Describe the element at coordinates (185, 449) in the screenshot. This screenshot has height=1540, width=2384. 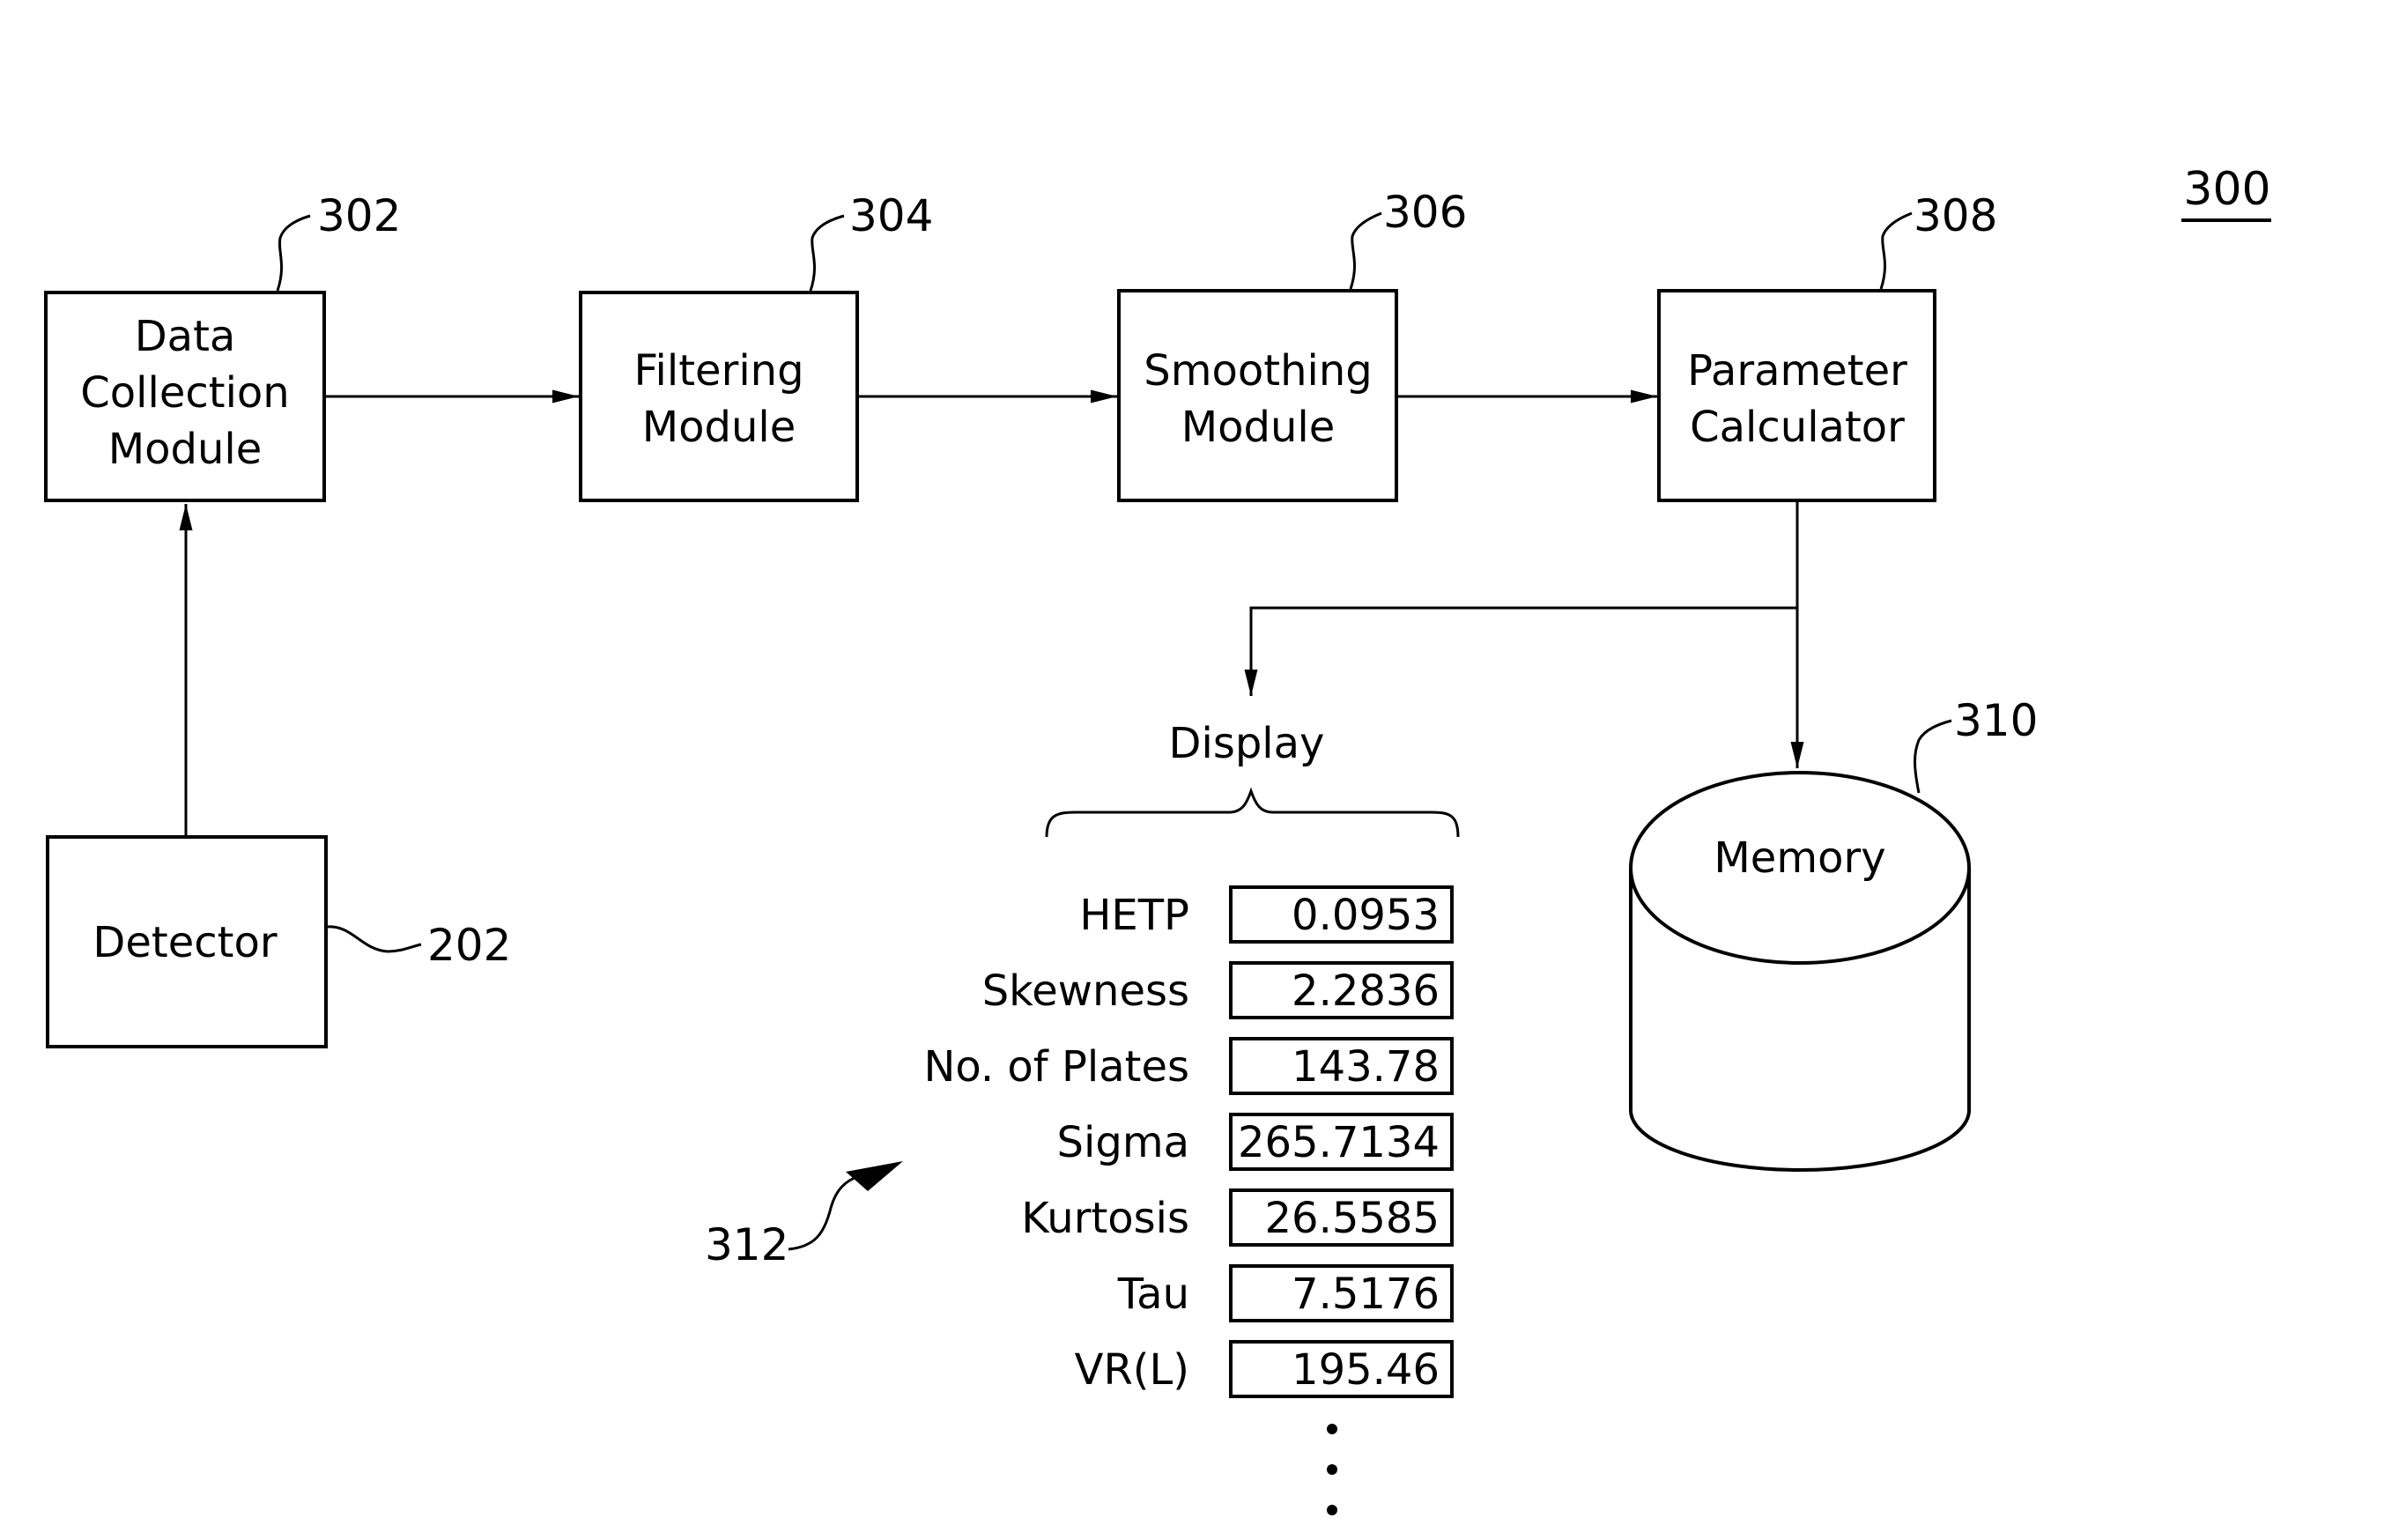
I see `block-302-line-3: Module` at that location.